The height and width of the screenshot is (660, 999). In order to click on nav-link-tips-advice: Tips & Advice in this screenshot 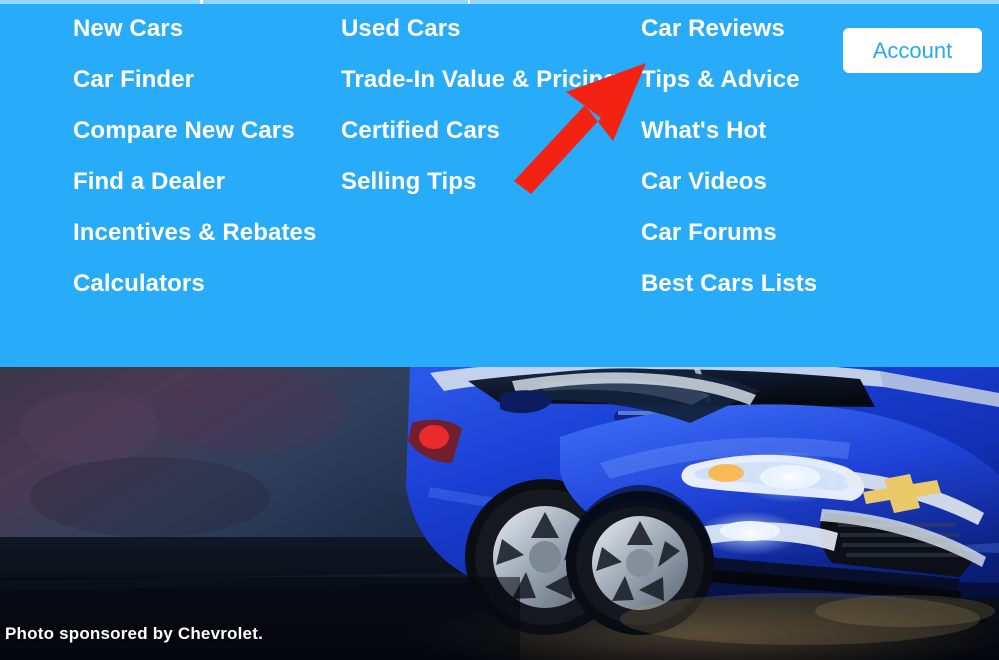, I will do `click(729, 79)`.